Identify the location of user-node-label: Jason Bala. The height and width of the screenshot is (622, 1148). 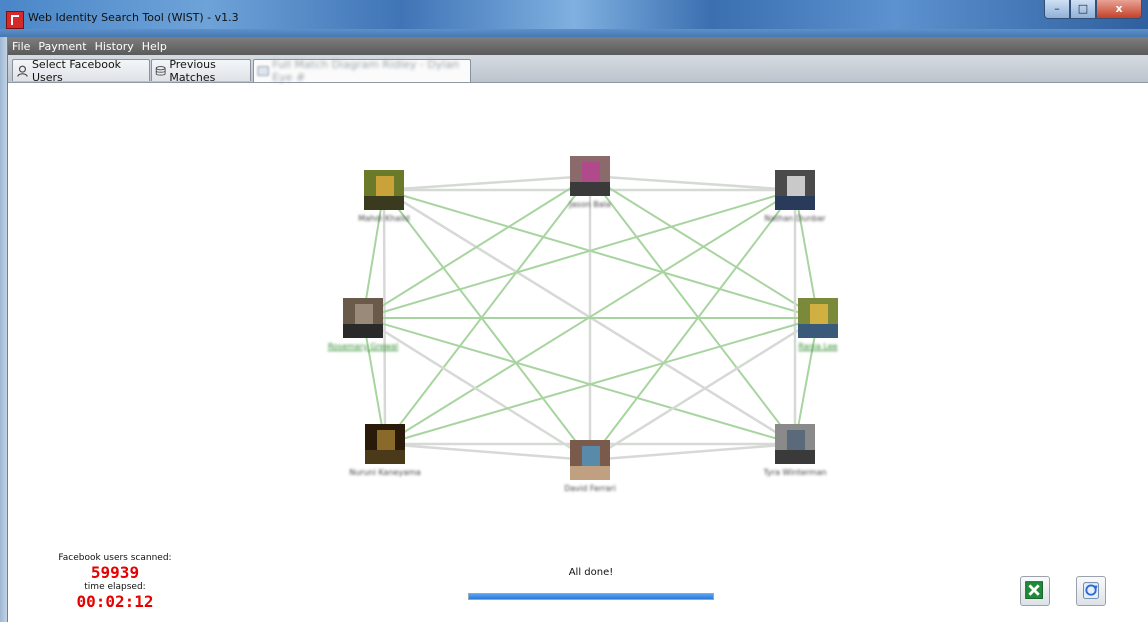
(589, 204).